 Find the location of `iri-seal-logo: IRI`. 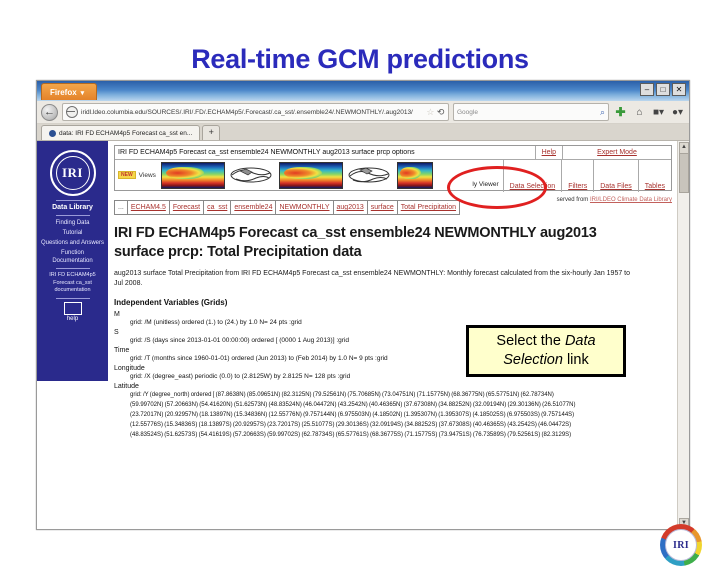

iri-seal-logo: IRI is located at coordinates (681, 545).